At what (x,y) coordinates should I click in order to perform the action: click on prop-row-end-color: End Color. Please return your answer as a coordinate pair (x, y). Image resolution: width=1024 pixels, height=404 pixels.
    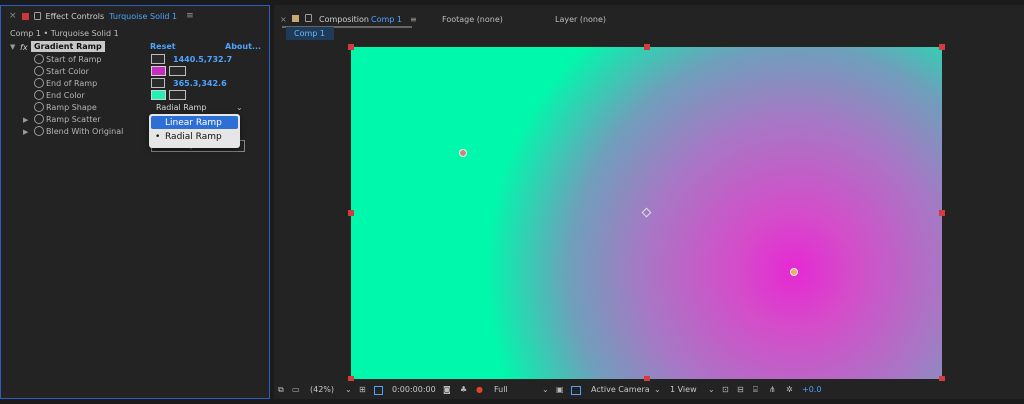
    Looking at the image, I should click on (135, 95).